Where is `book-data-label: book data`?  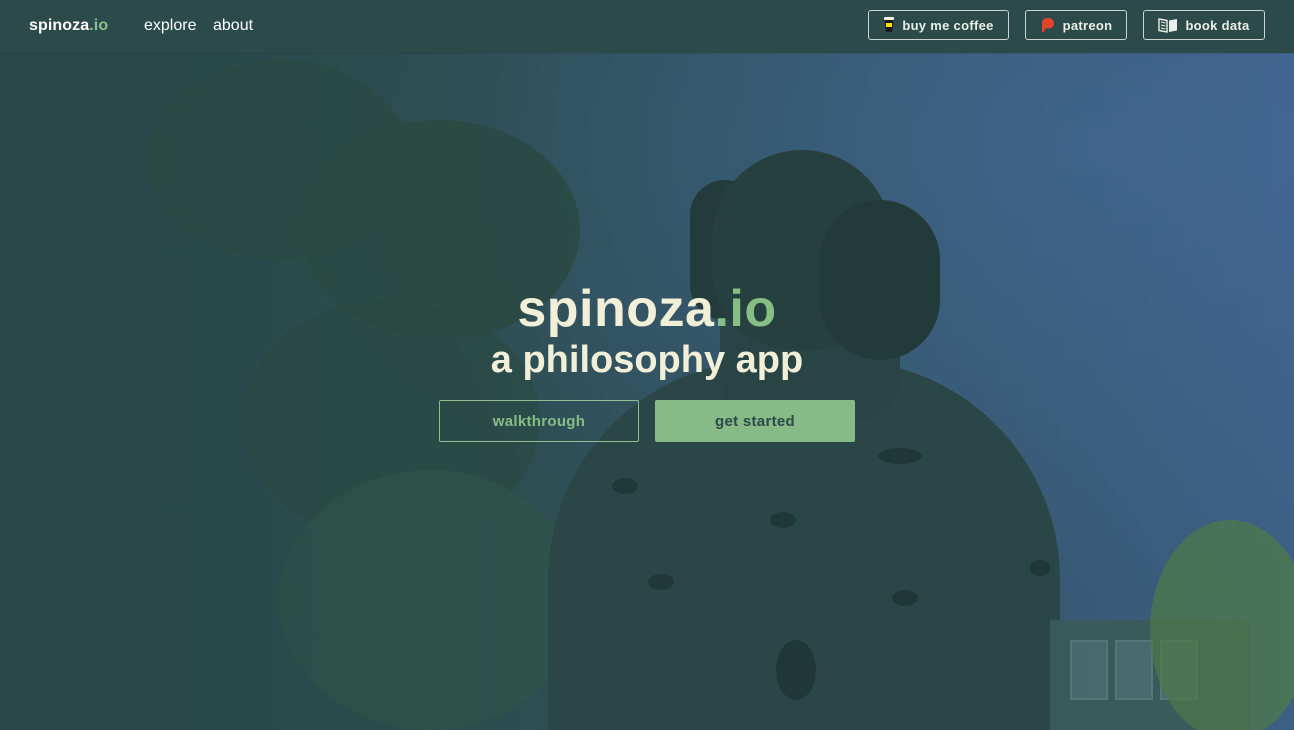
book-data-label: book data is located at coordinates (1217, 25).